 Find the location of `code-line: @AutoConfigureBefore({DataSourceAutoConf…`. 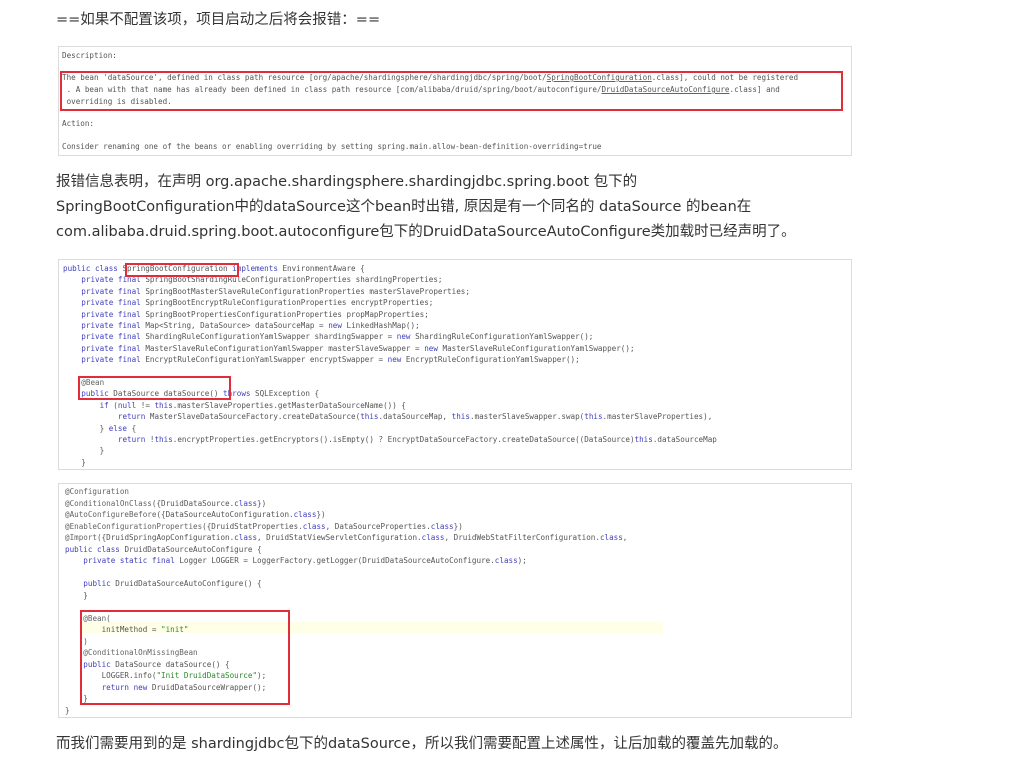

code-line: @AutoConfigureBefore({DataSourceAutoConf… is located at coordinates (195, 514).